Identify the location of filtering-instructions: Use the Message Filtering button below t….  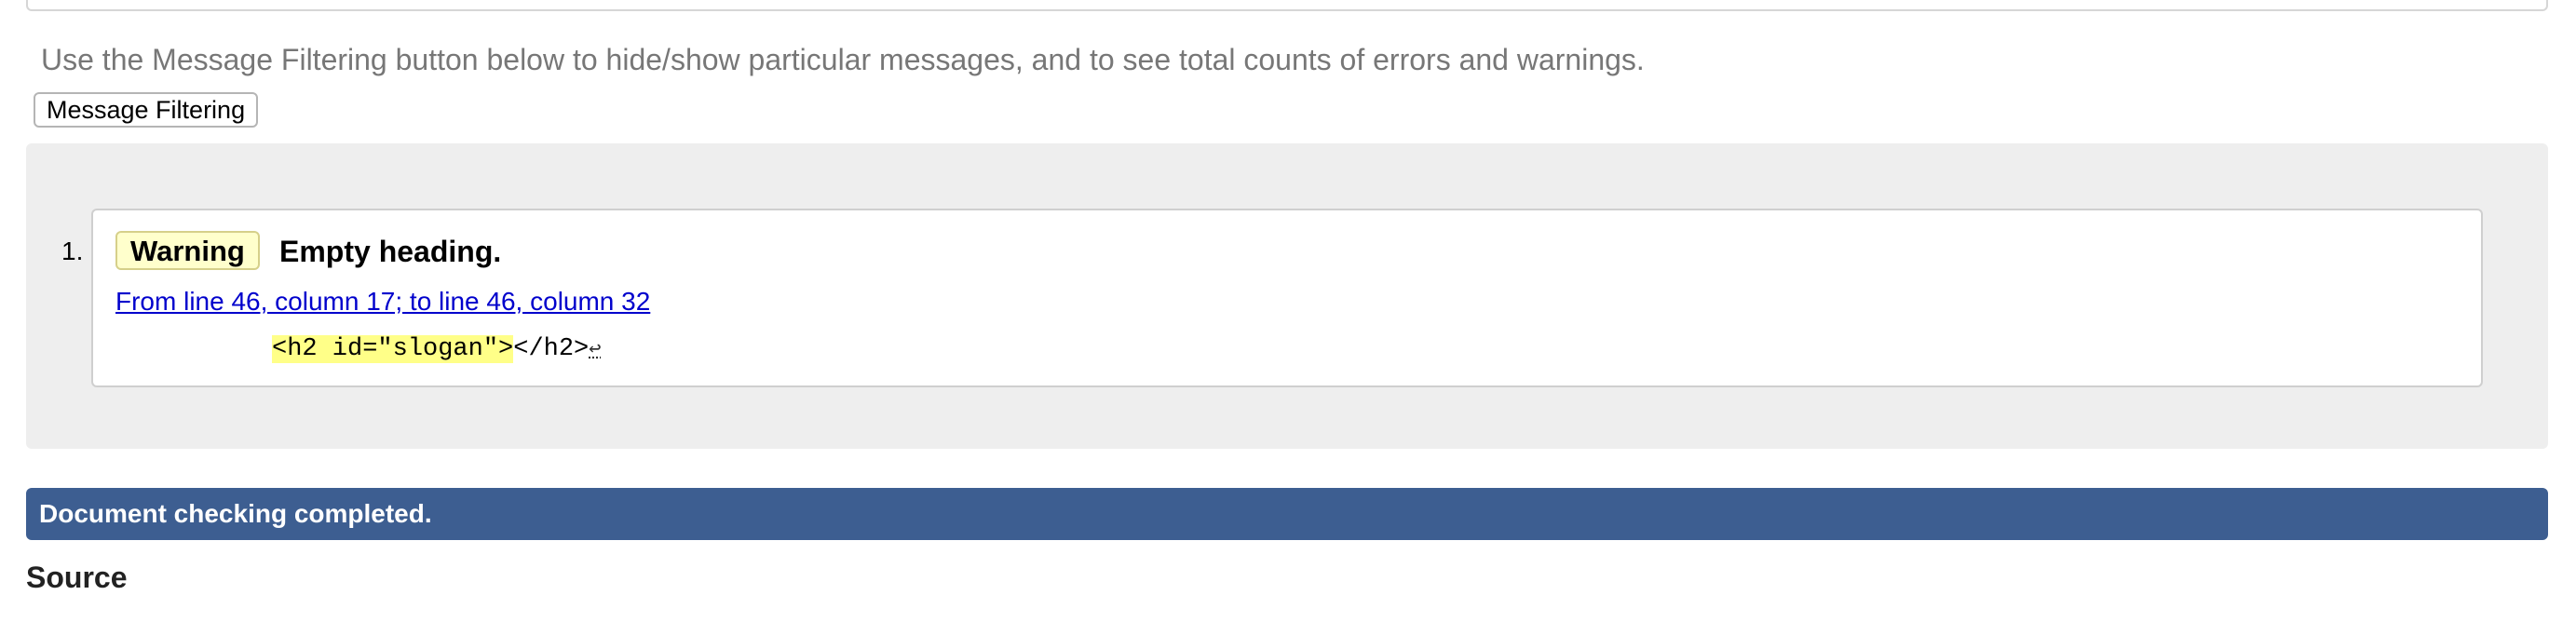
(843, 59).